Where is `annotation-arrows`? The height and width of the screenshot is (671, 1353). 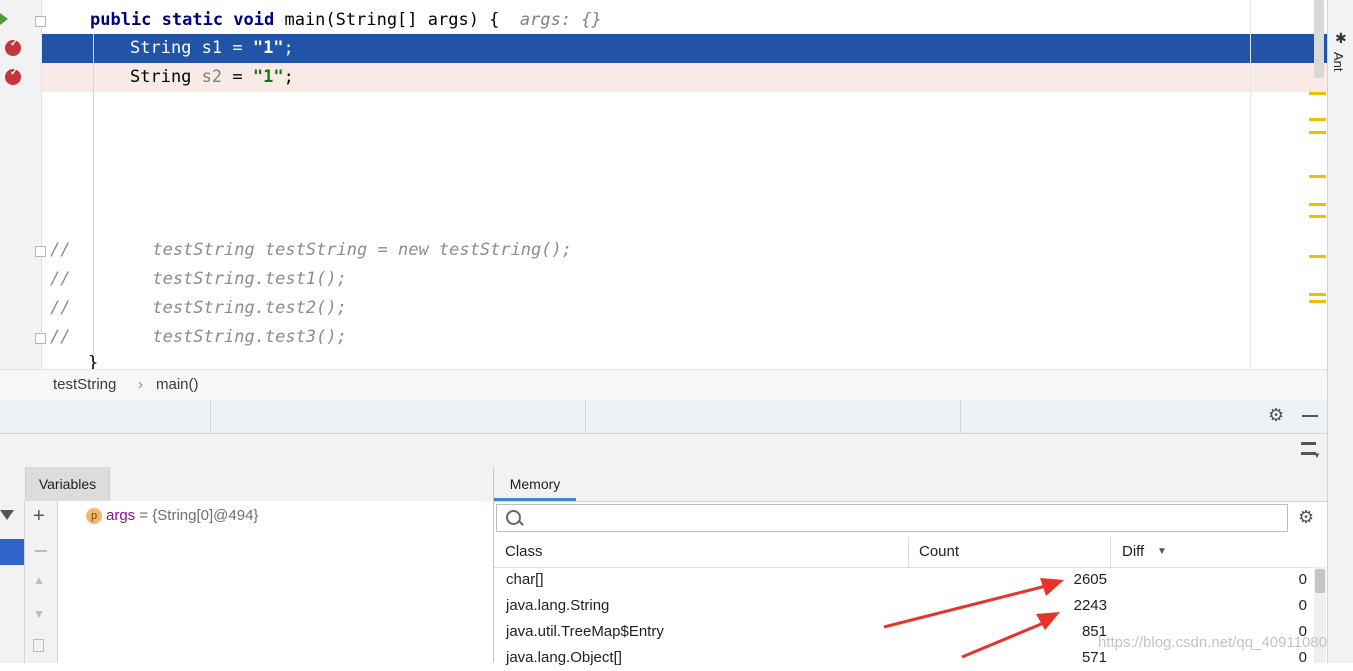
annotation-arrows is located at coordinates (973, 618).